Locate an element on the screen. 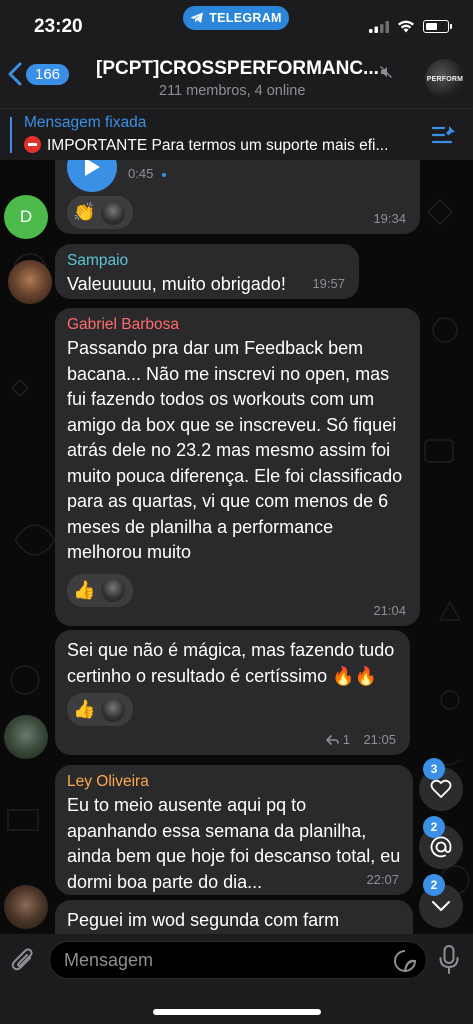 The image size is (473, 1024). message-reactions: 👏 is located at coordinates (100, 212).